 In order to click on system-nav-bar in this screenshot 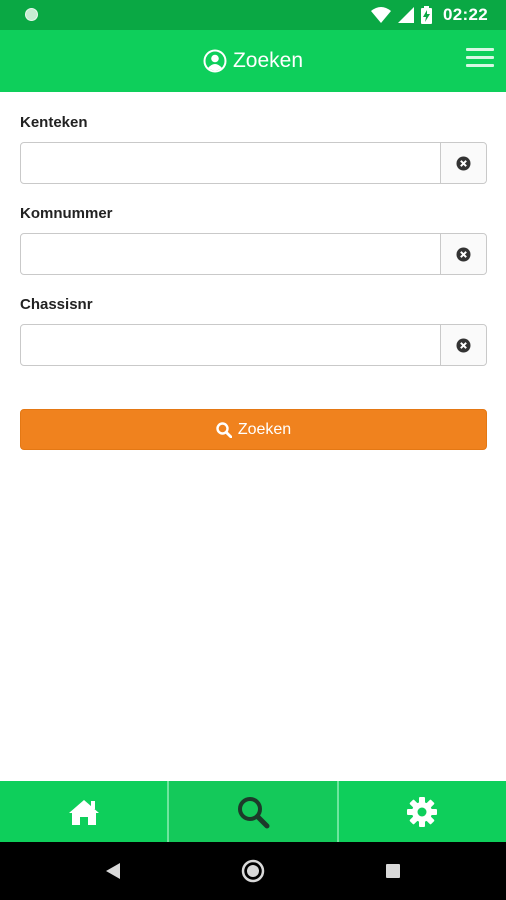, I will do `click(253, 871)`.